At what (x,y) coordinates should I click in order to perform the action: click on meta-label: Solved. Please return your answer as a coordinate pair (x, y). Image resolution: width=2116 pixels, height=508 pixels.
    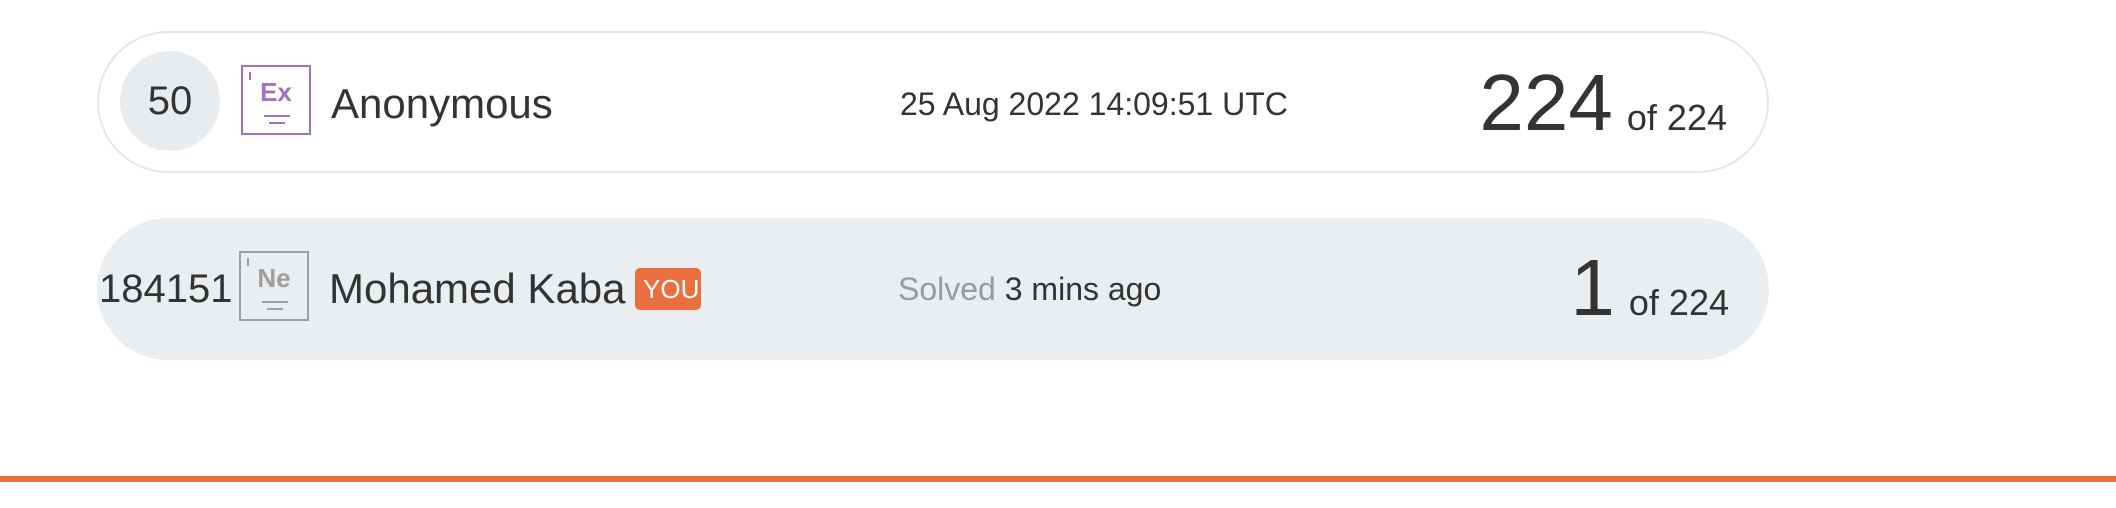
    Looking at the image, I should click on (947, 289).